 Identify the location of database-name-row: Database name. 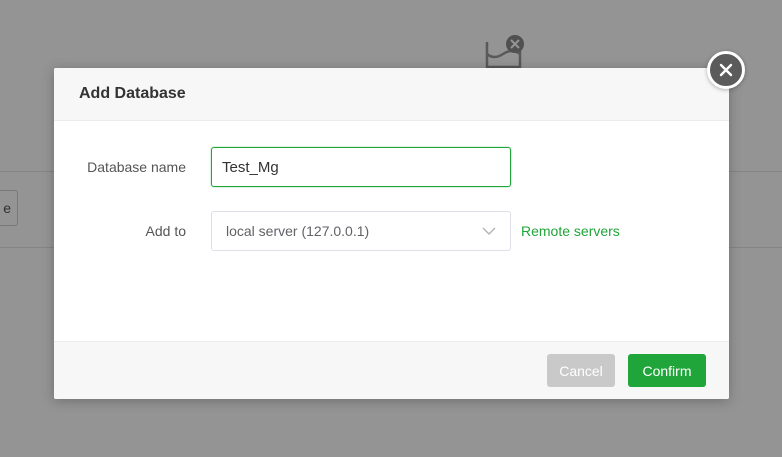
(282, 167).